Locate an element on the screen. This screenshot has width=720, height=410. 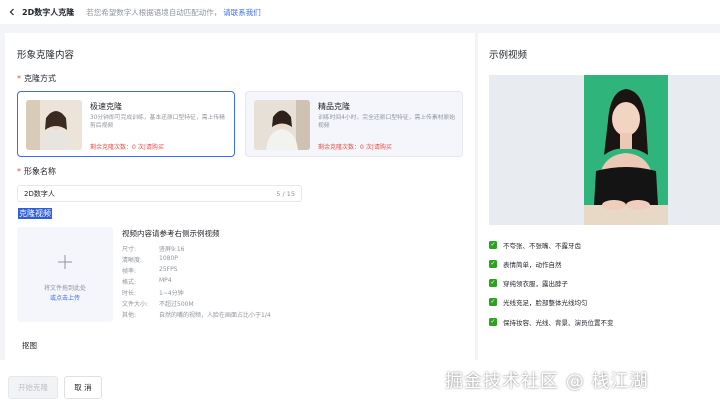
clone-video-label: 克隆视频 is located at coordinates (35, 213).